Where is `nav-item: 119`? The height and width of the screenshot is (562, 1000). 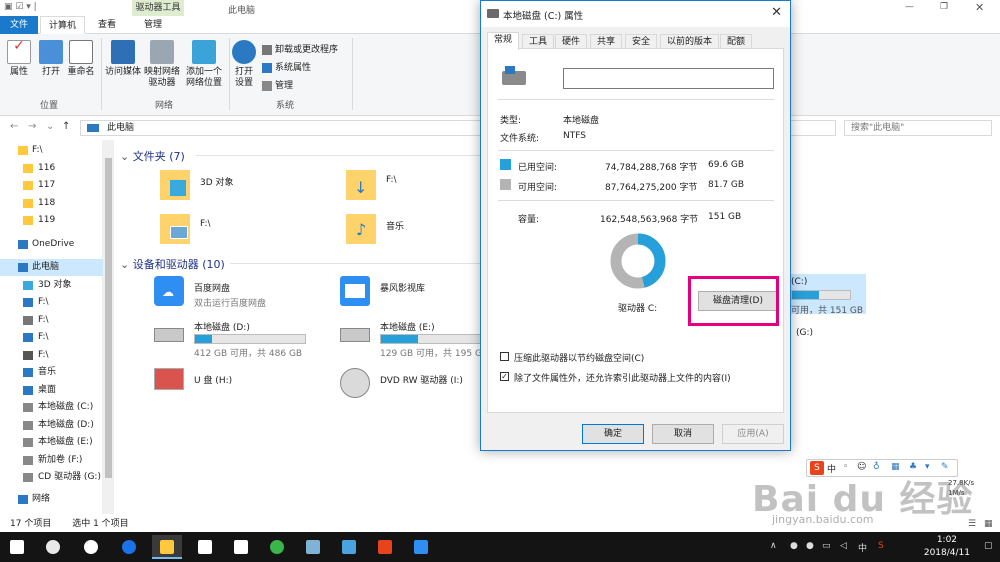
nav-item: 119 is located at coordinates (51, 220).